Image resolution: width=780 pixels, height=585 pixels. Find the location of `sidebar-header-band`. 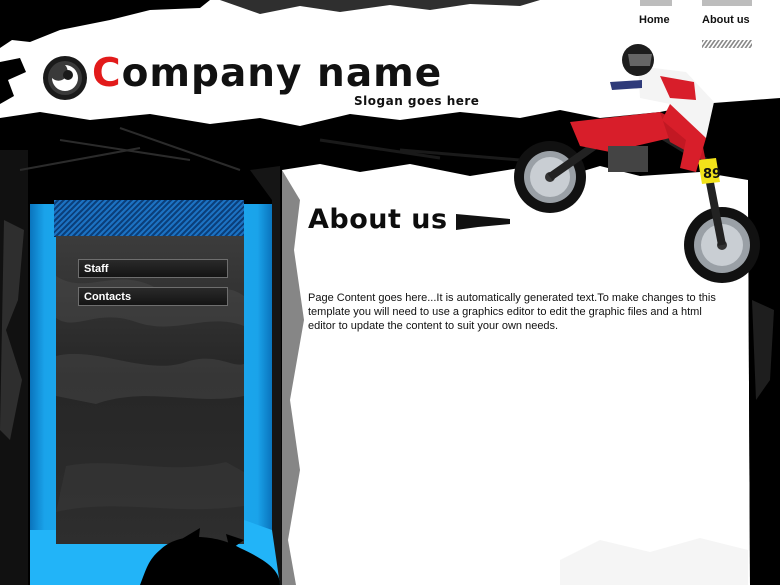

sidebar-header-band is located at coordinates (149, 218).